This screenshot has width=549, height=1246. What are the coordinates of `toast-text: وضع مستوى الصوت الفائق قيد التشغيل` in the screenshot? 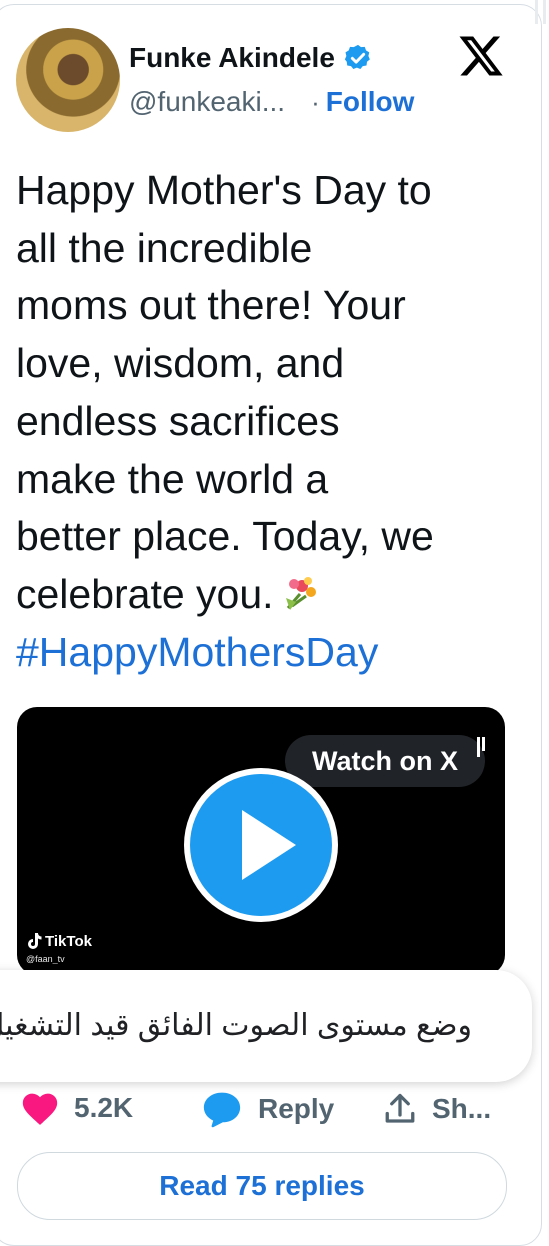 It's located at (236, 1025).